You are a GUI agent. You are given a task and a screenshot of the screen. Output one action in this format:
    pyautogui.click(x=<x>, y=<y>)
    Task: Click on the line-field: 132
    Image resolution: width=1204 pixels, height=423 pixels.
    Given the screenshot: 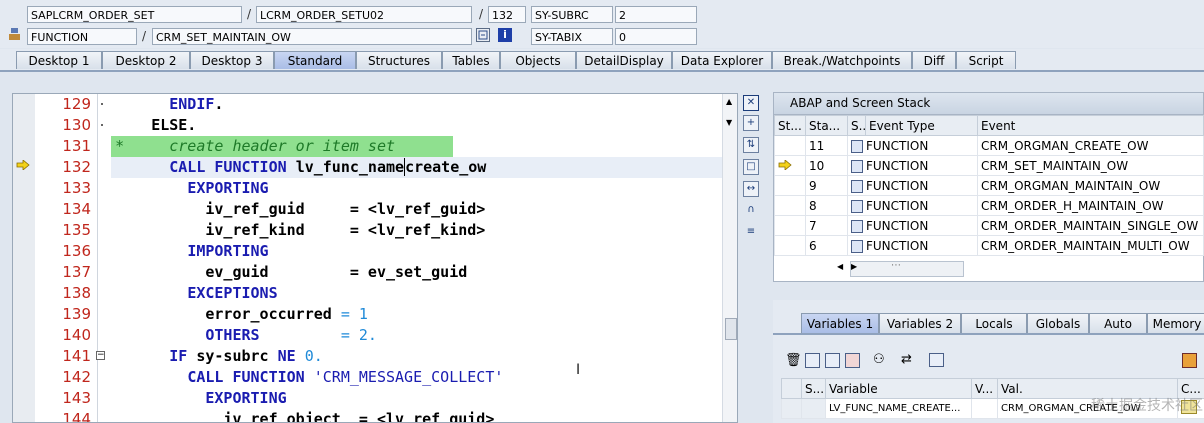 What is the action you would take?
    pyautogui.click(x=507, y=14)
    